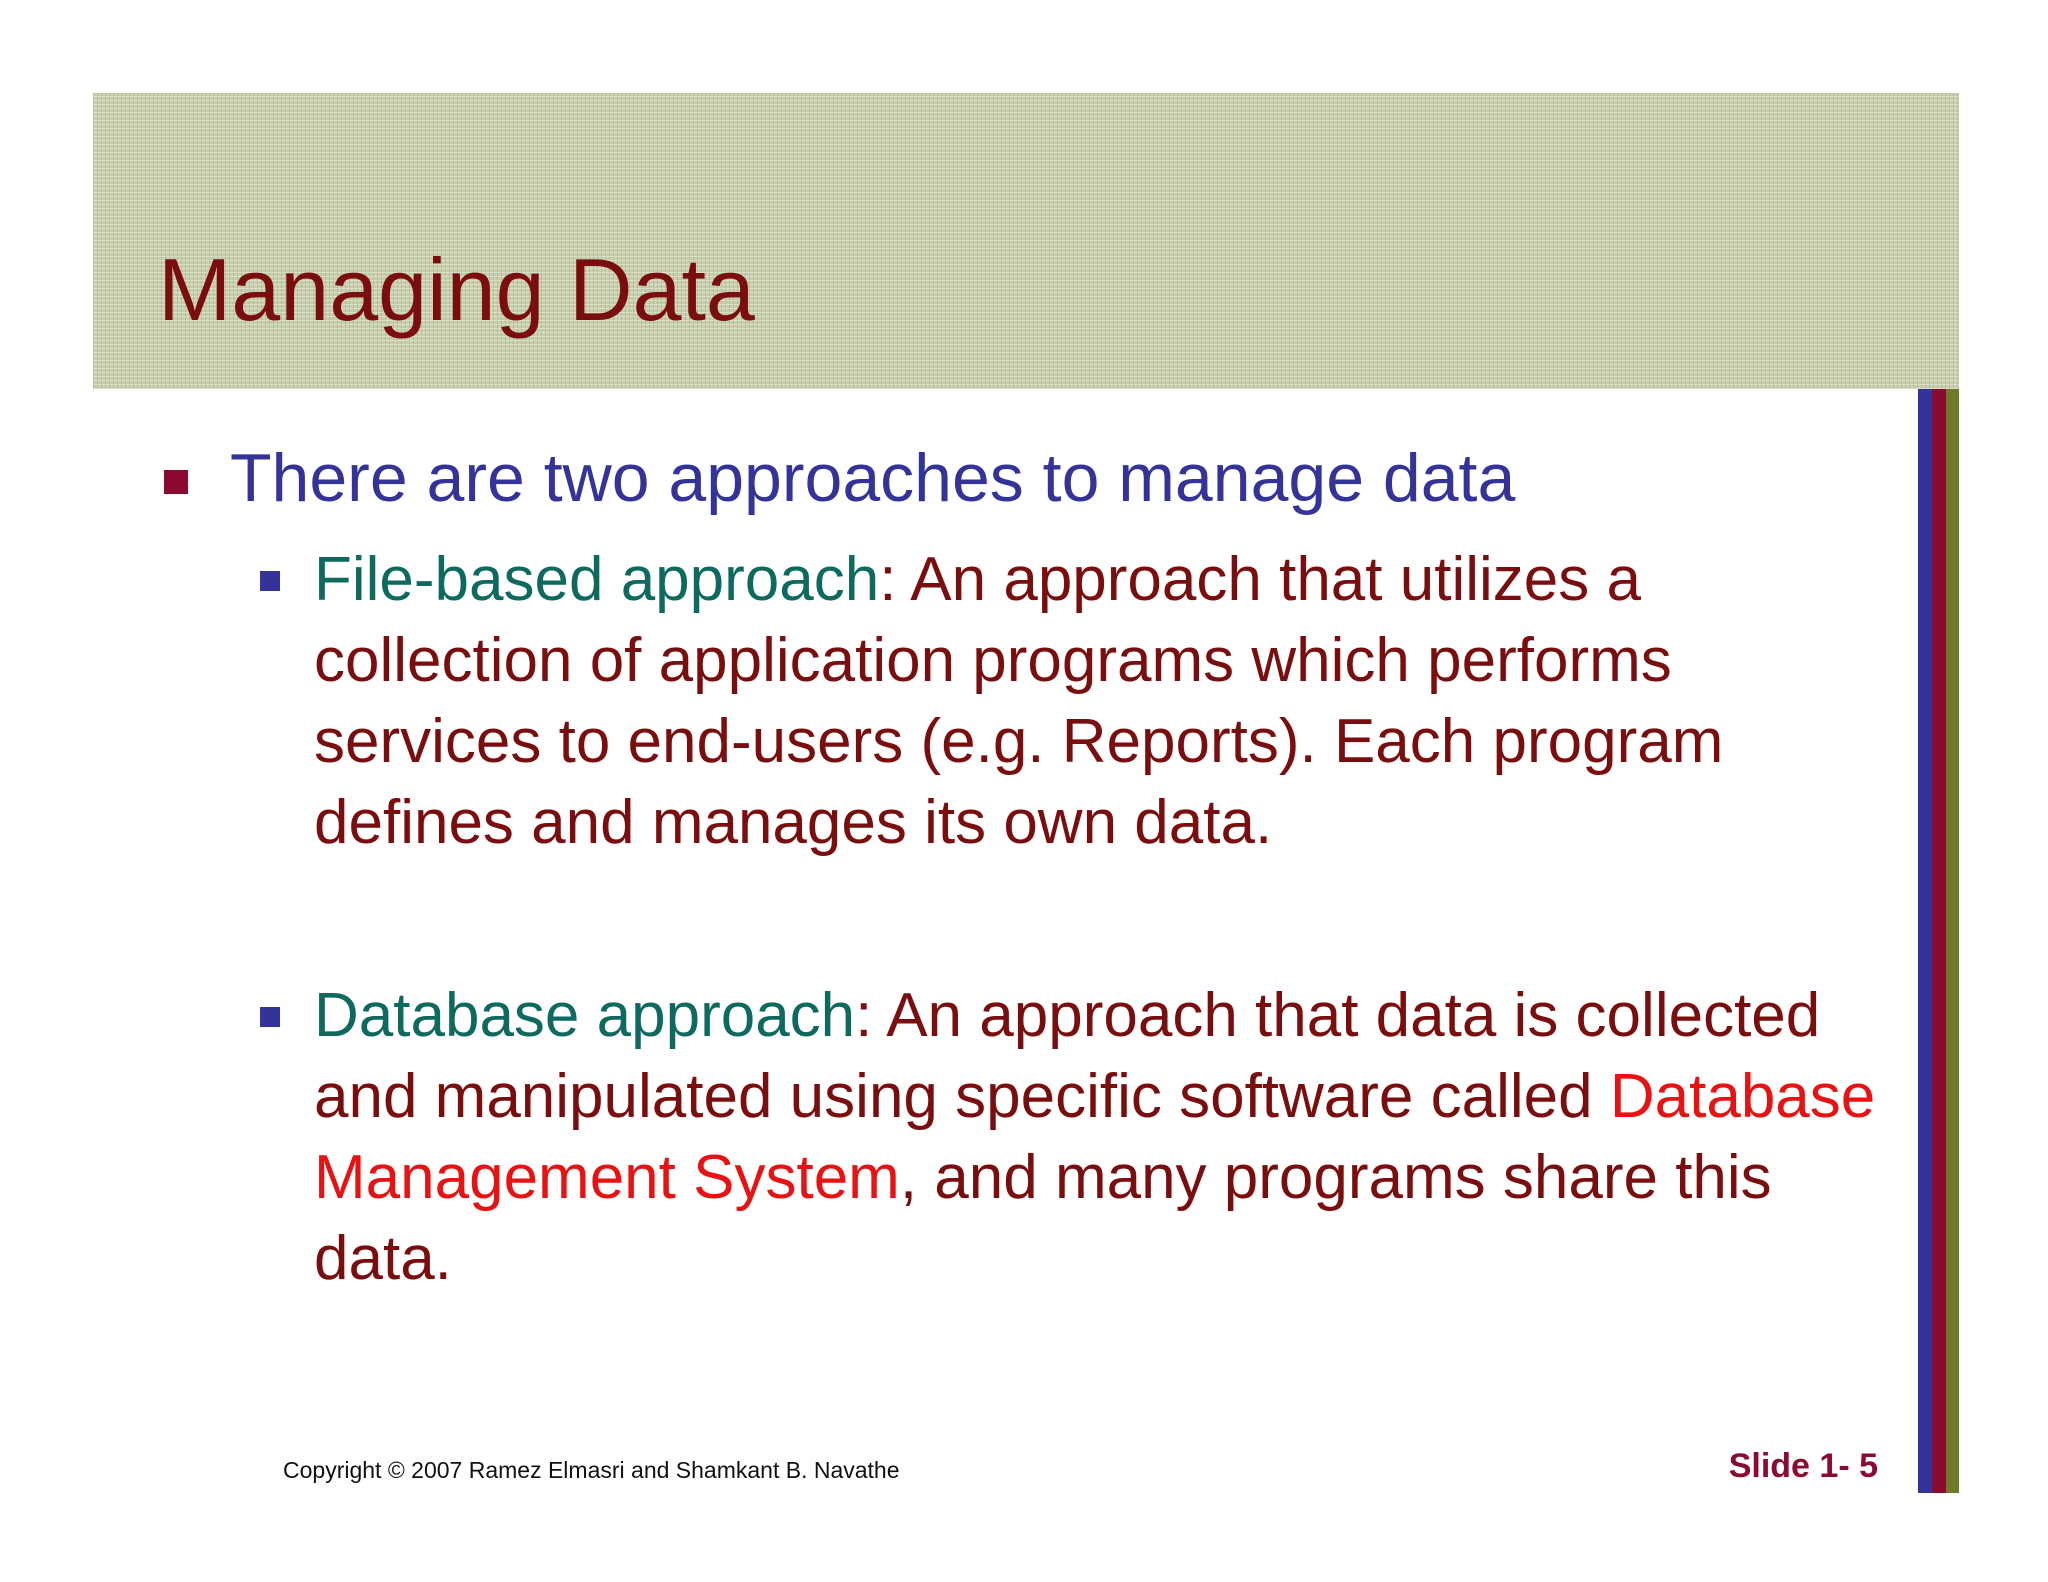  What do you see at coordinates (1925, 941) in the screenshot?
I see `side-bar-blue` at bounding box center [1925, 941].